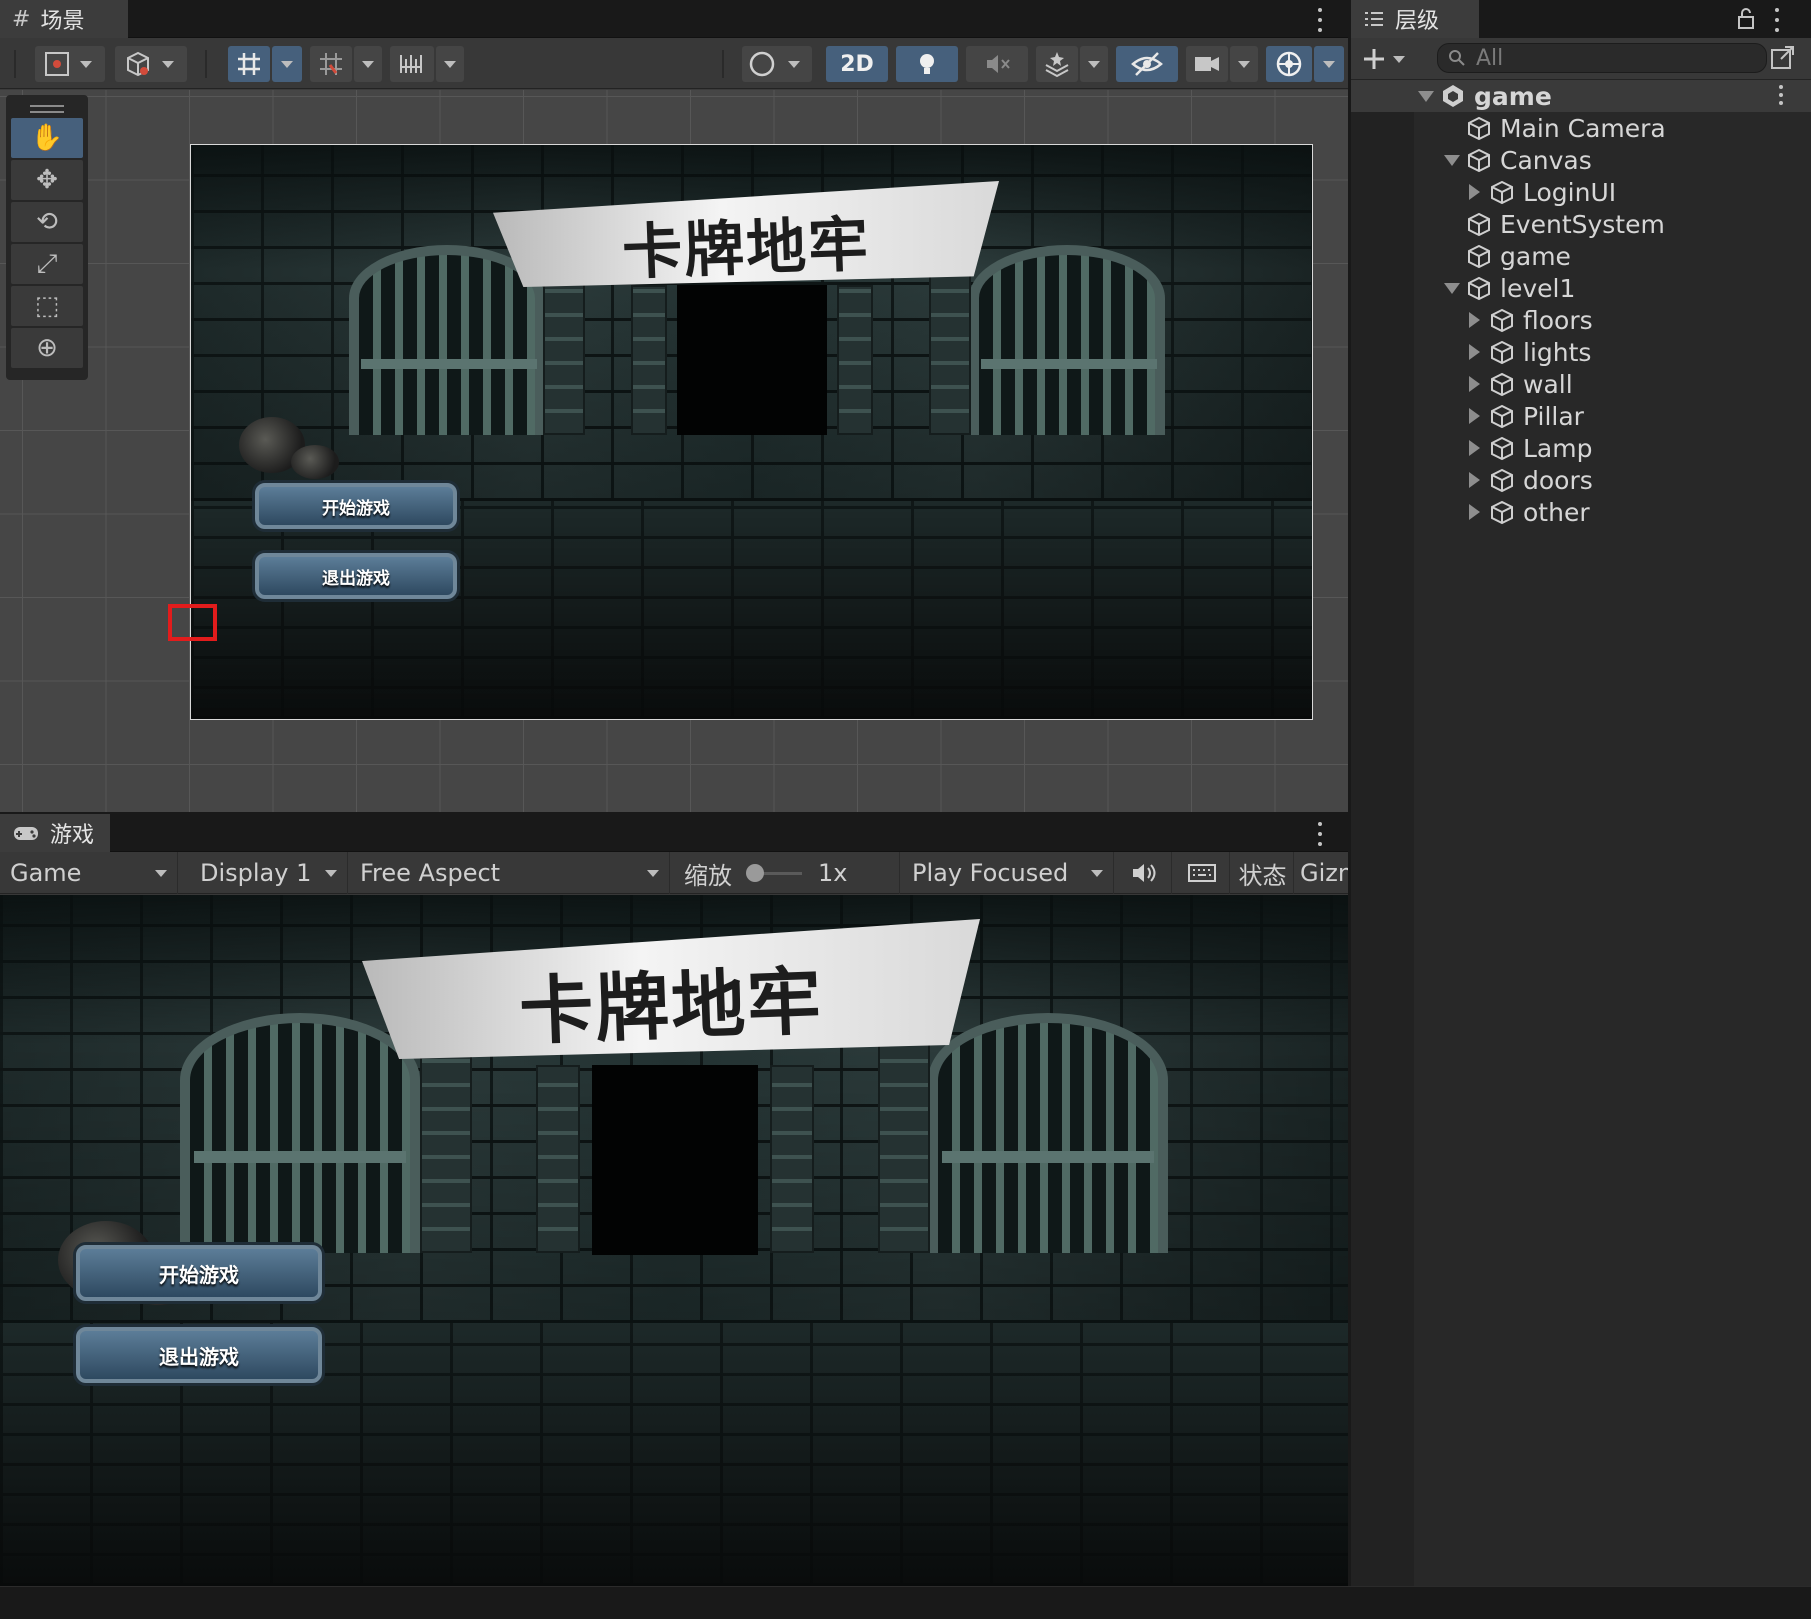 The width and height of the screenshot is (1811, 1619). What do you see at coordinates (1581, 288) in the screenshot?
I see `hierarchy-item-level1: level1` at bounding box center [1581, 288].